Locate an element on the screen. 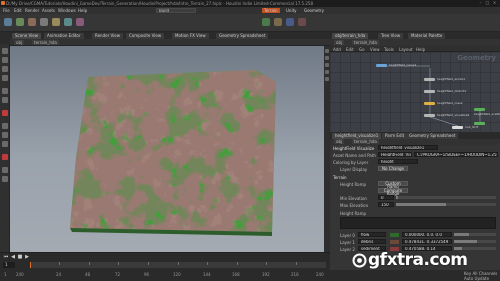 The image size is (500, 281). play-icon: ▶ is located at coordinates (27, 257).